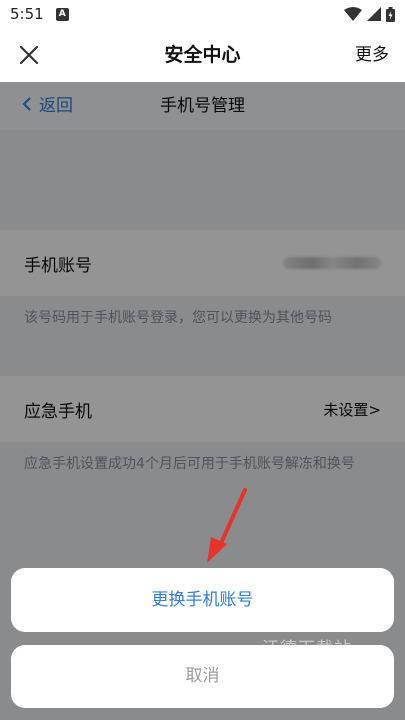 This screenshot has height=720, width=405. What do you see at coordinates (202, 14) in the screenshot?
I see `status-bar: 5:51 A` at bounding box center [202, 14].